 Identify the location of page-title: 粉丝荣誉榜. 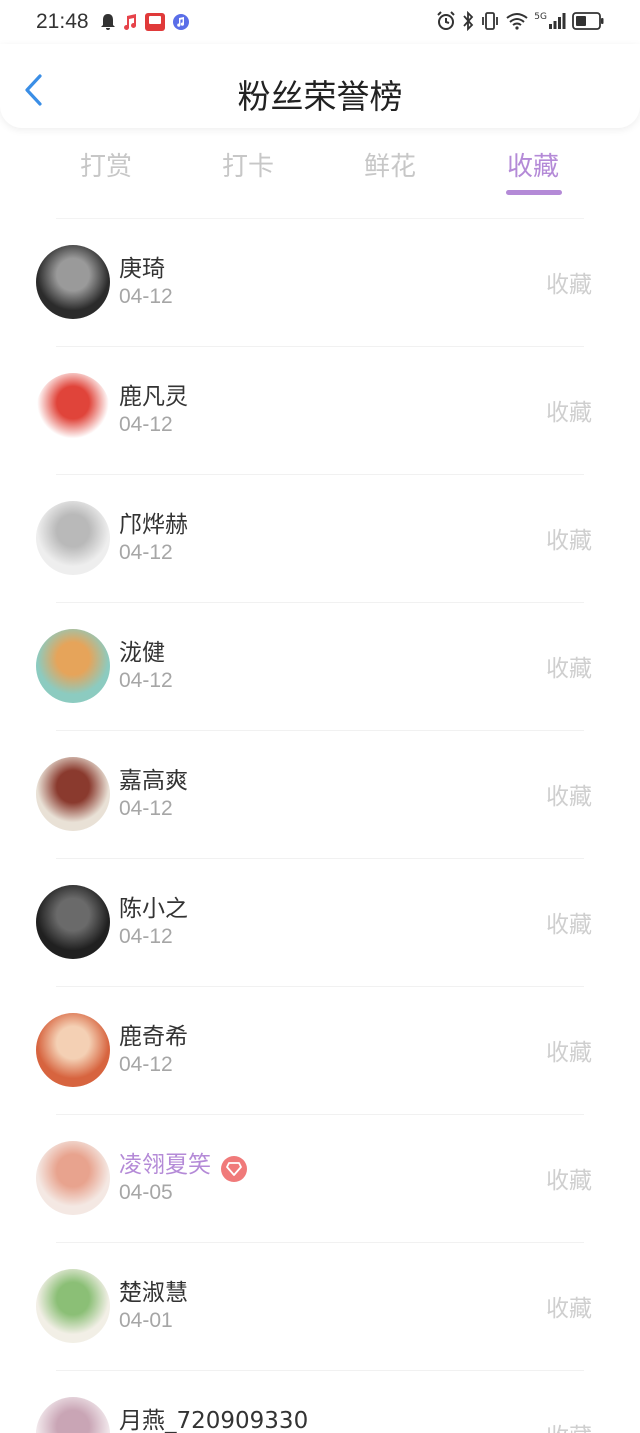
(320, 96).